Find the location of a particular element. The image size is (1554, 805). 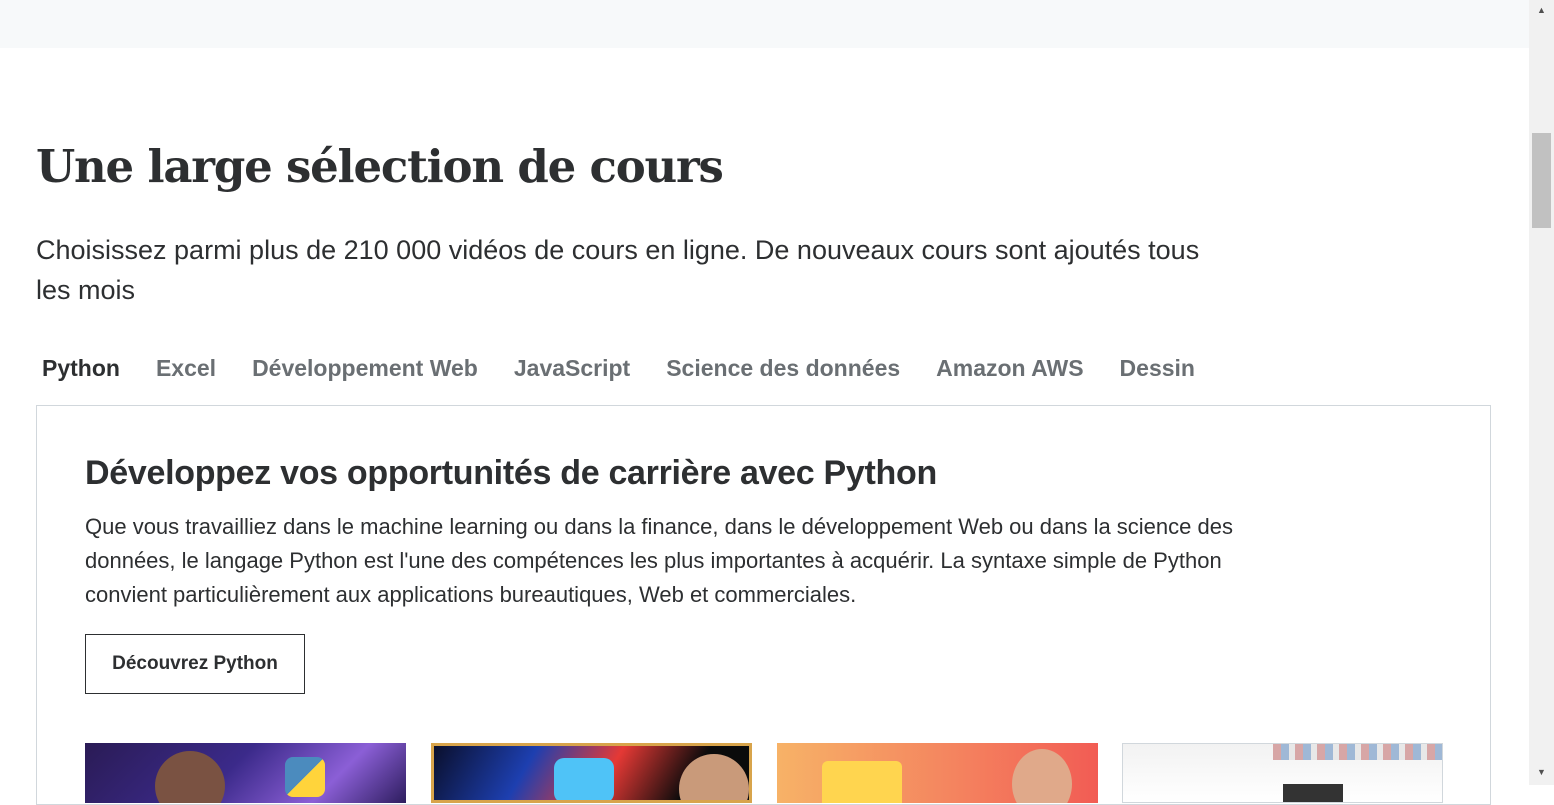

tab-excel: Excel is located at coordinates (186, 368).